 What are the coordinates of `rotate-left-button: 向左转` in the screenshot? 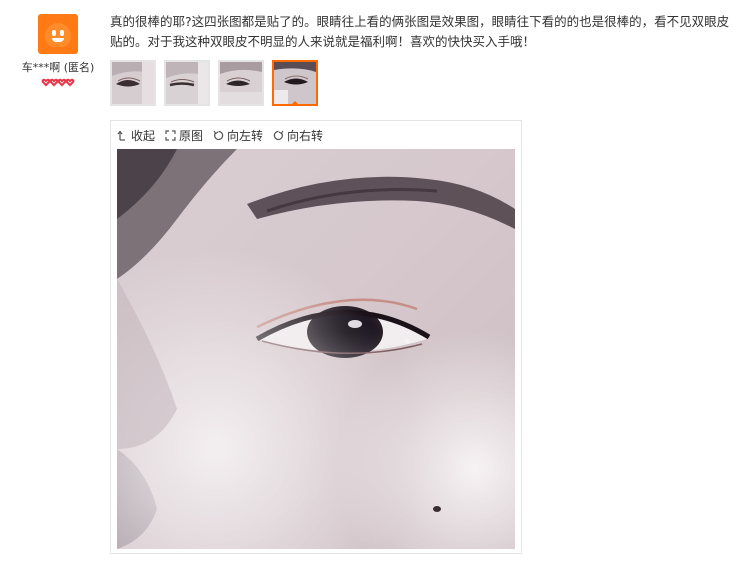 It's located at (238, 135).